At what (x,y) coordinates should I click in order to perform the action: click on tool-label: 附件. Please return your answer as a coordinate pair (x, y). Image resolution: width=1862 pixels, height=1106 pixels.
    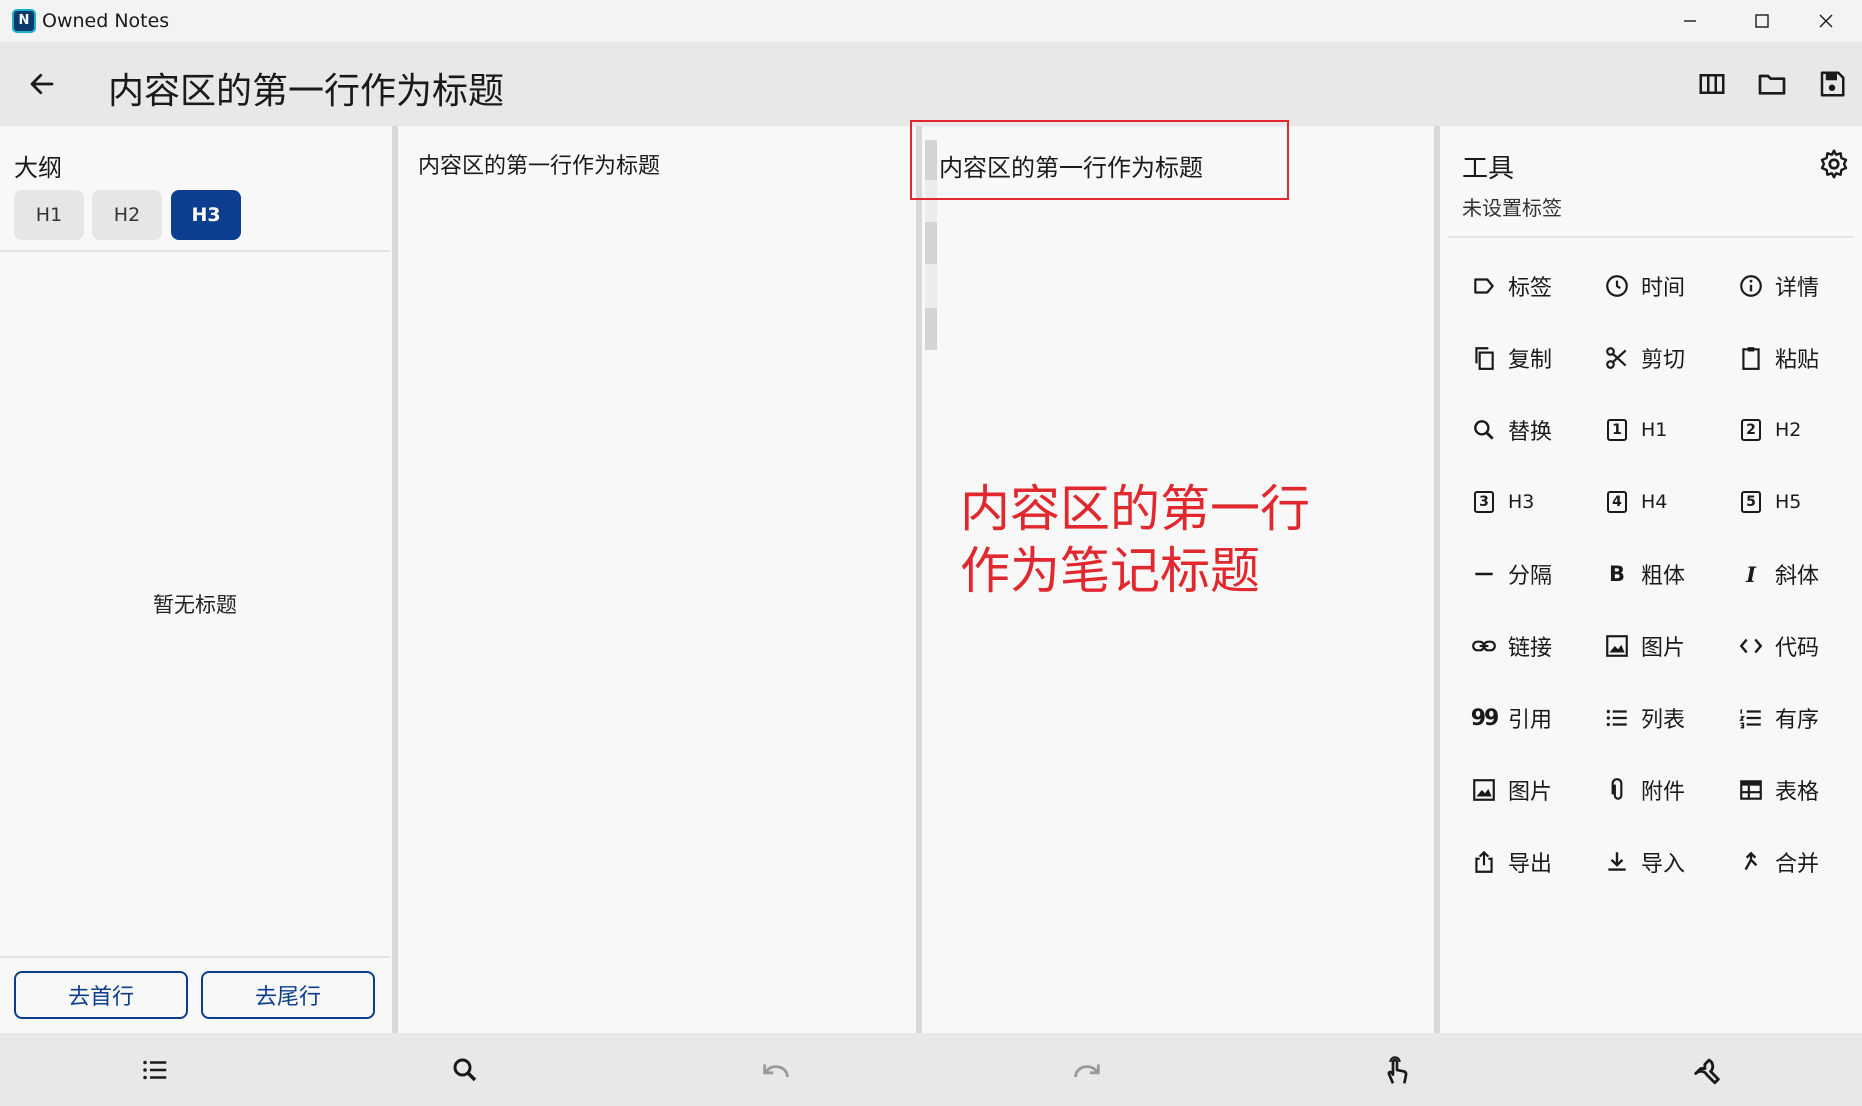
    Looking at the image, I should click on (1663, 792).